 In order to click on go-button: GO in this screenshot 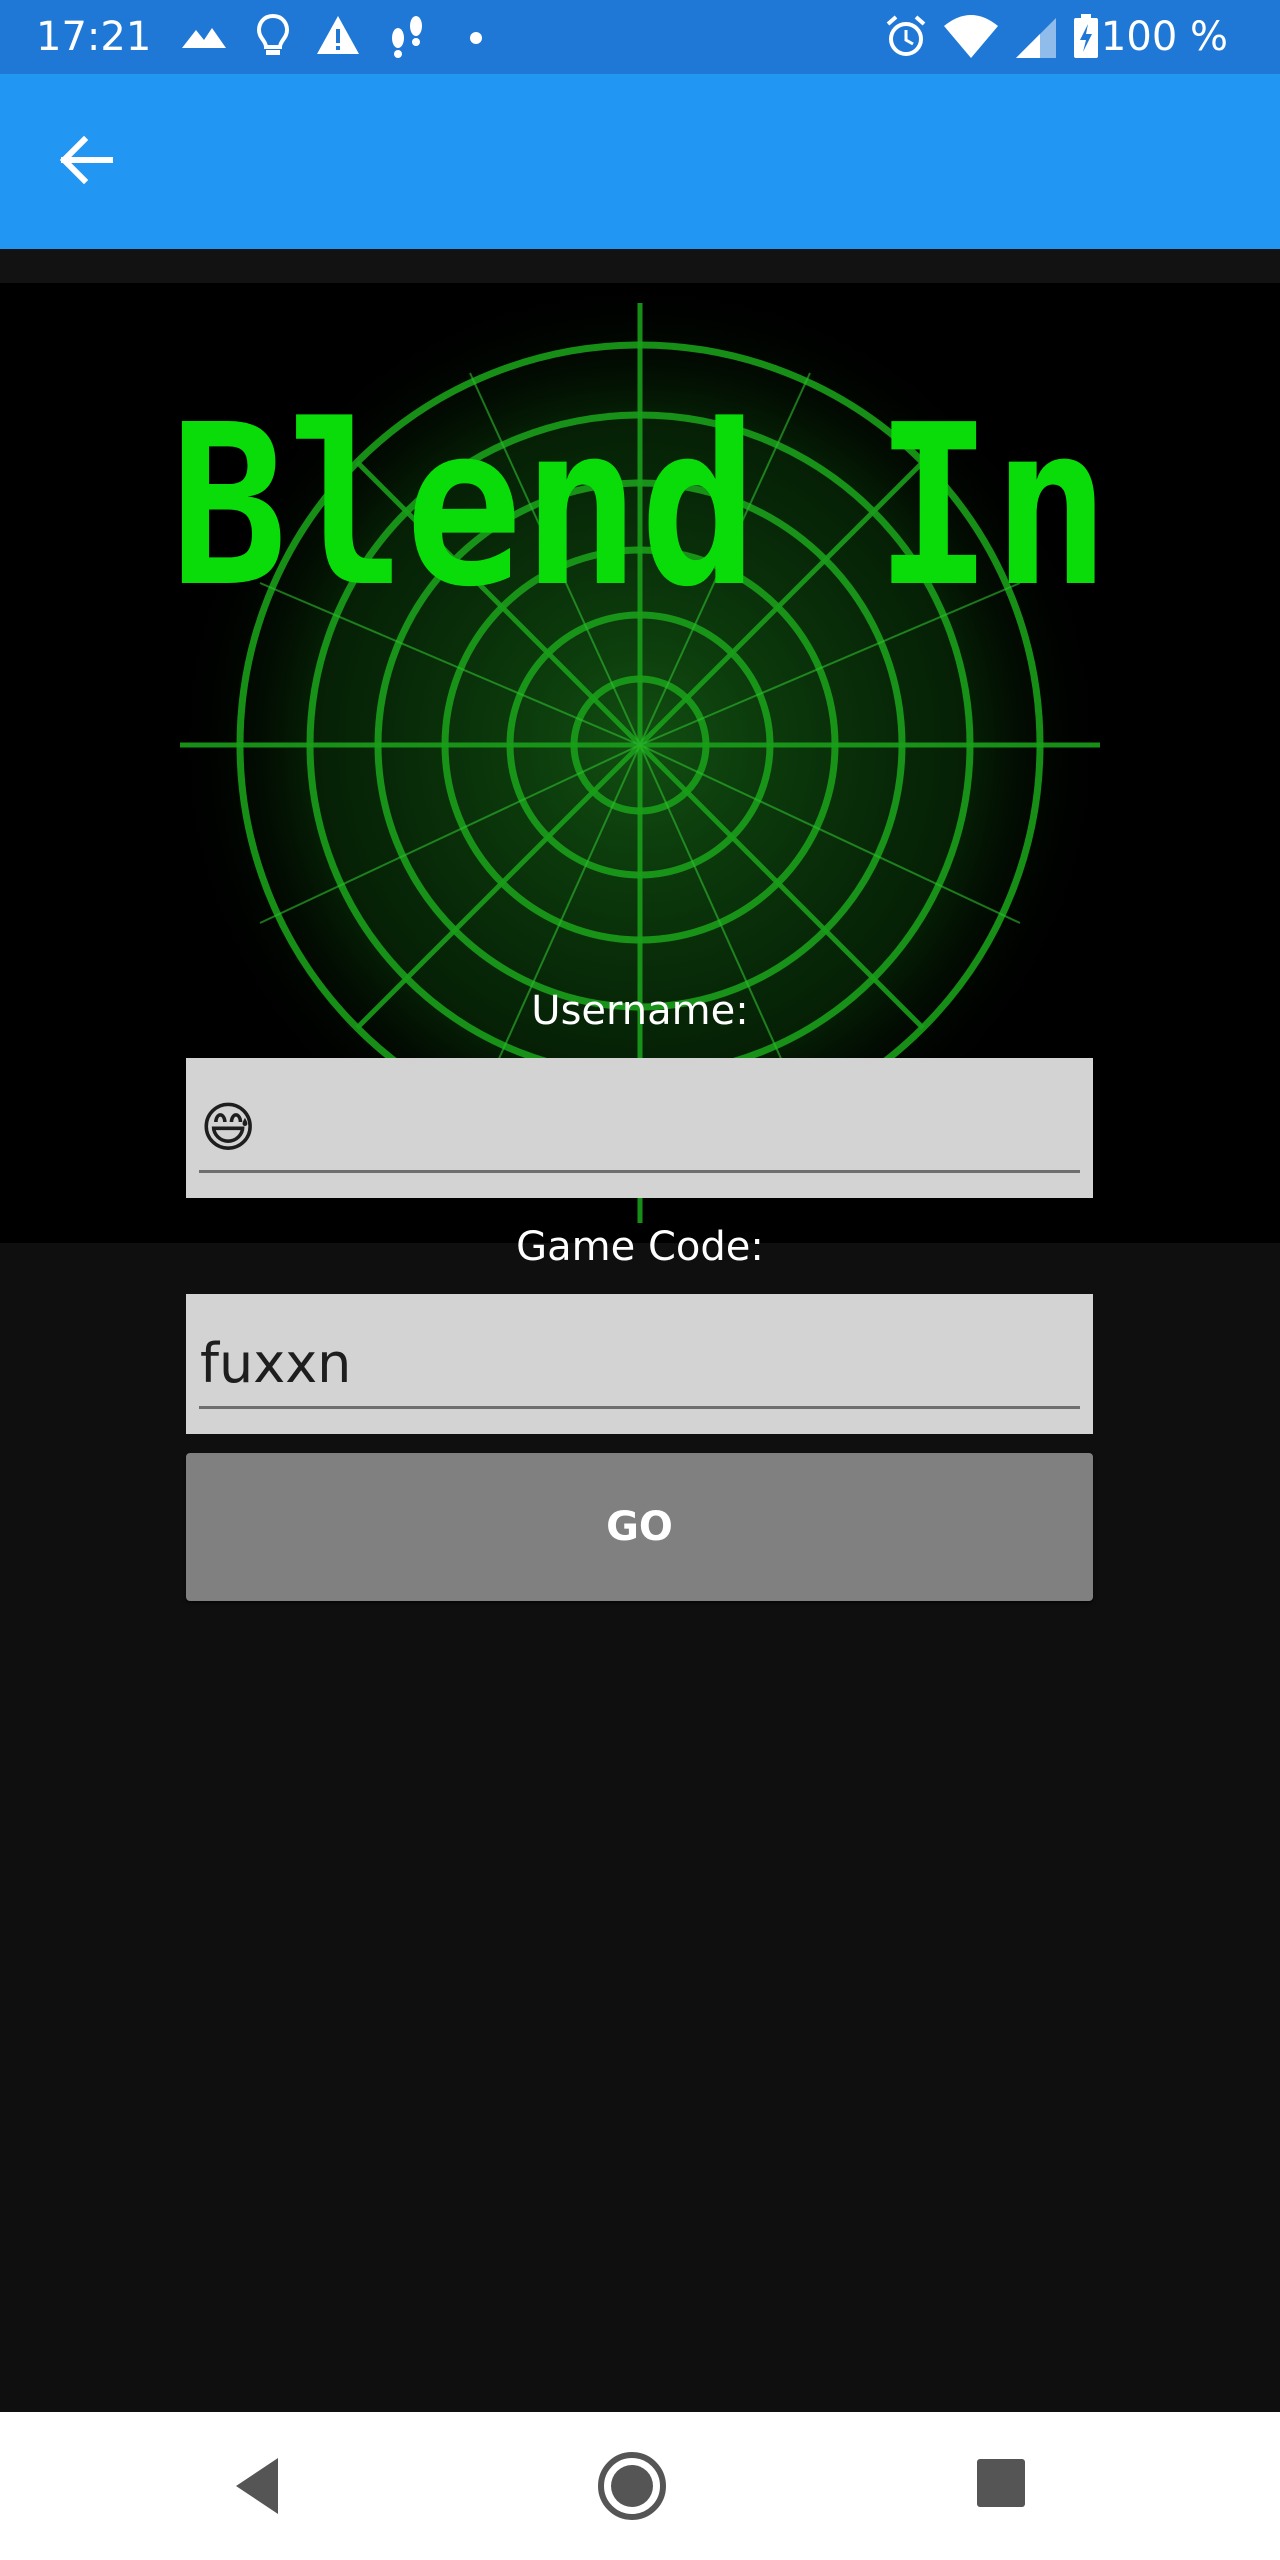, I will do `click(639, 1527)`.